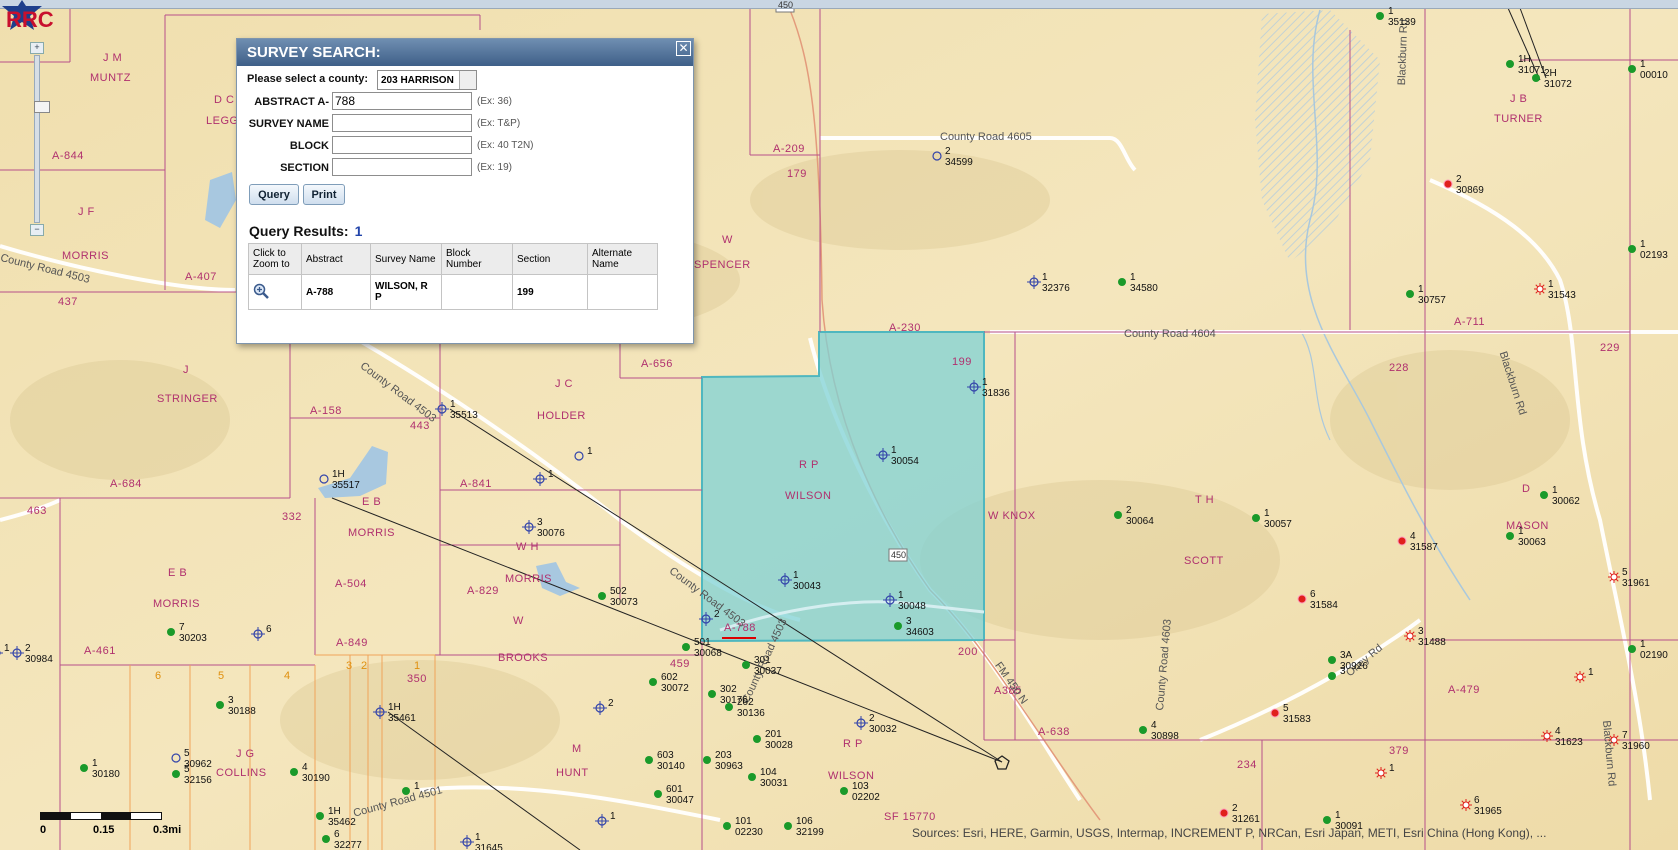  I want to click on survey-label: A-230, so click(905, 328).